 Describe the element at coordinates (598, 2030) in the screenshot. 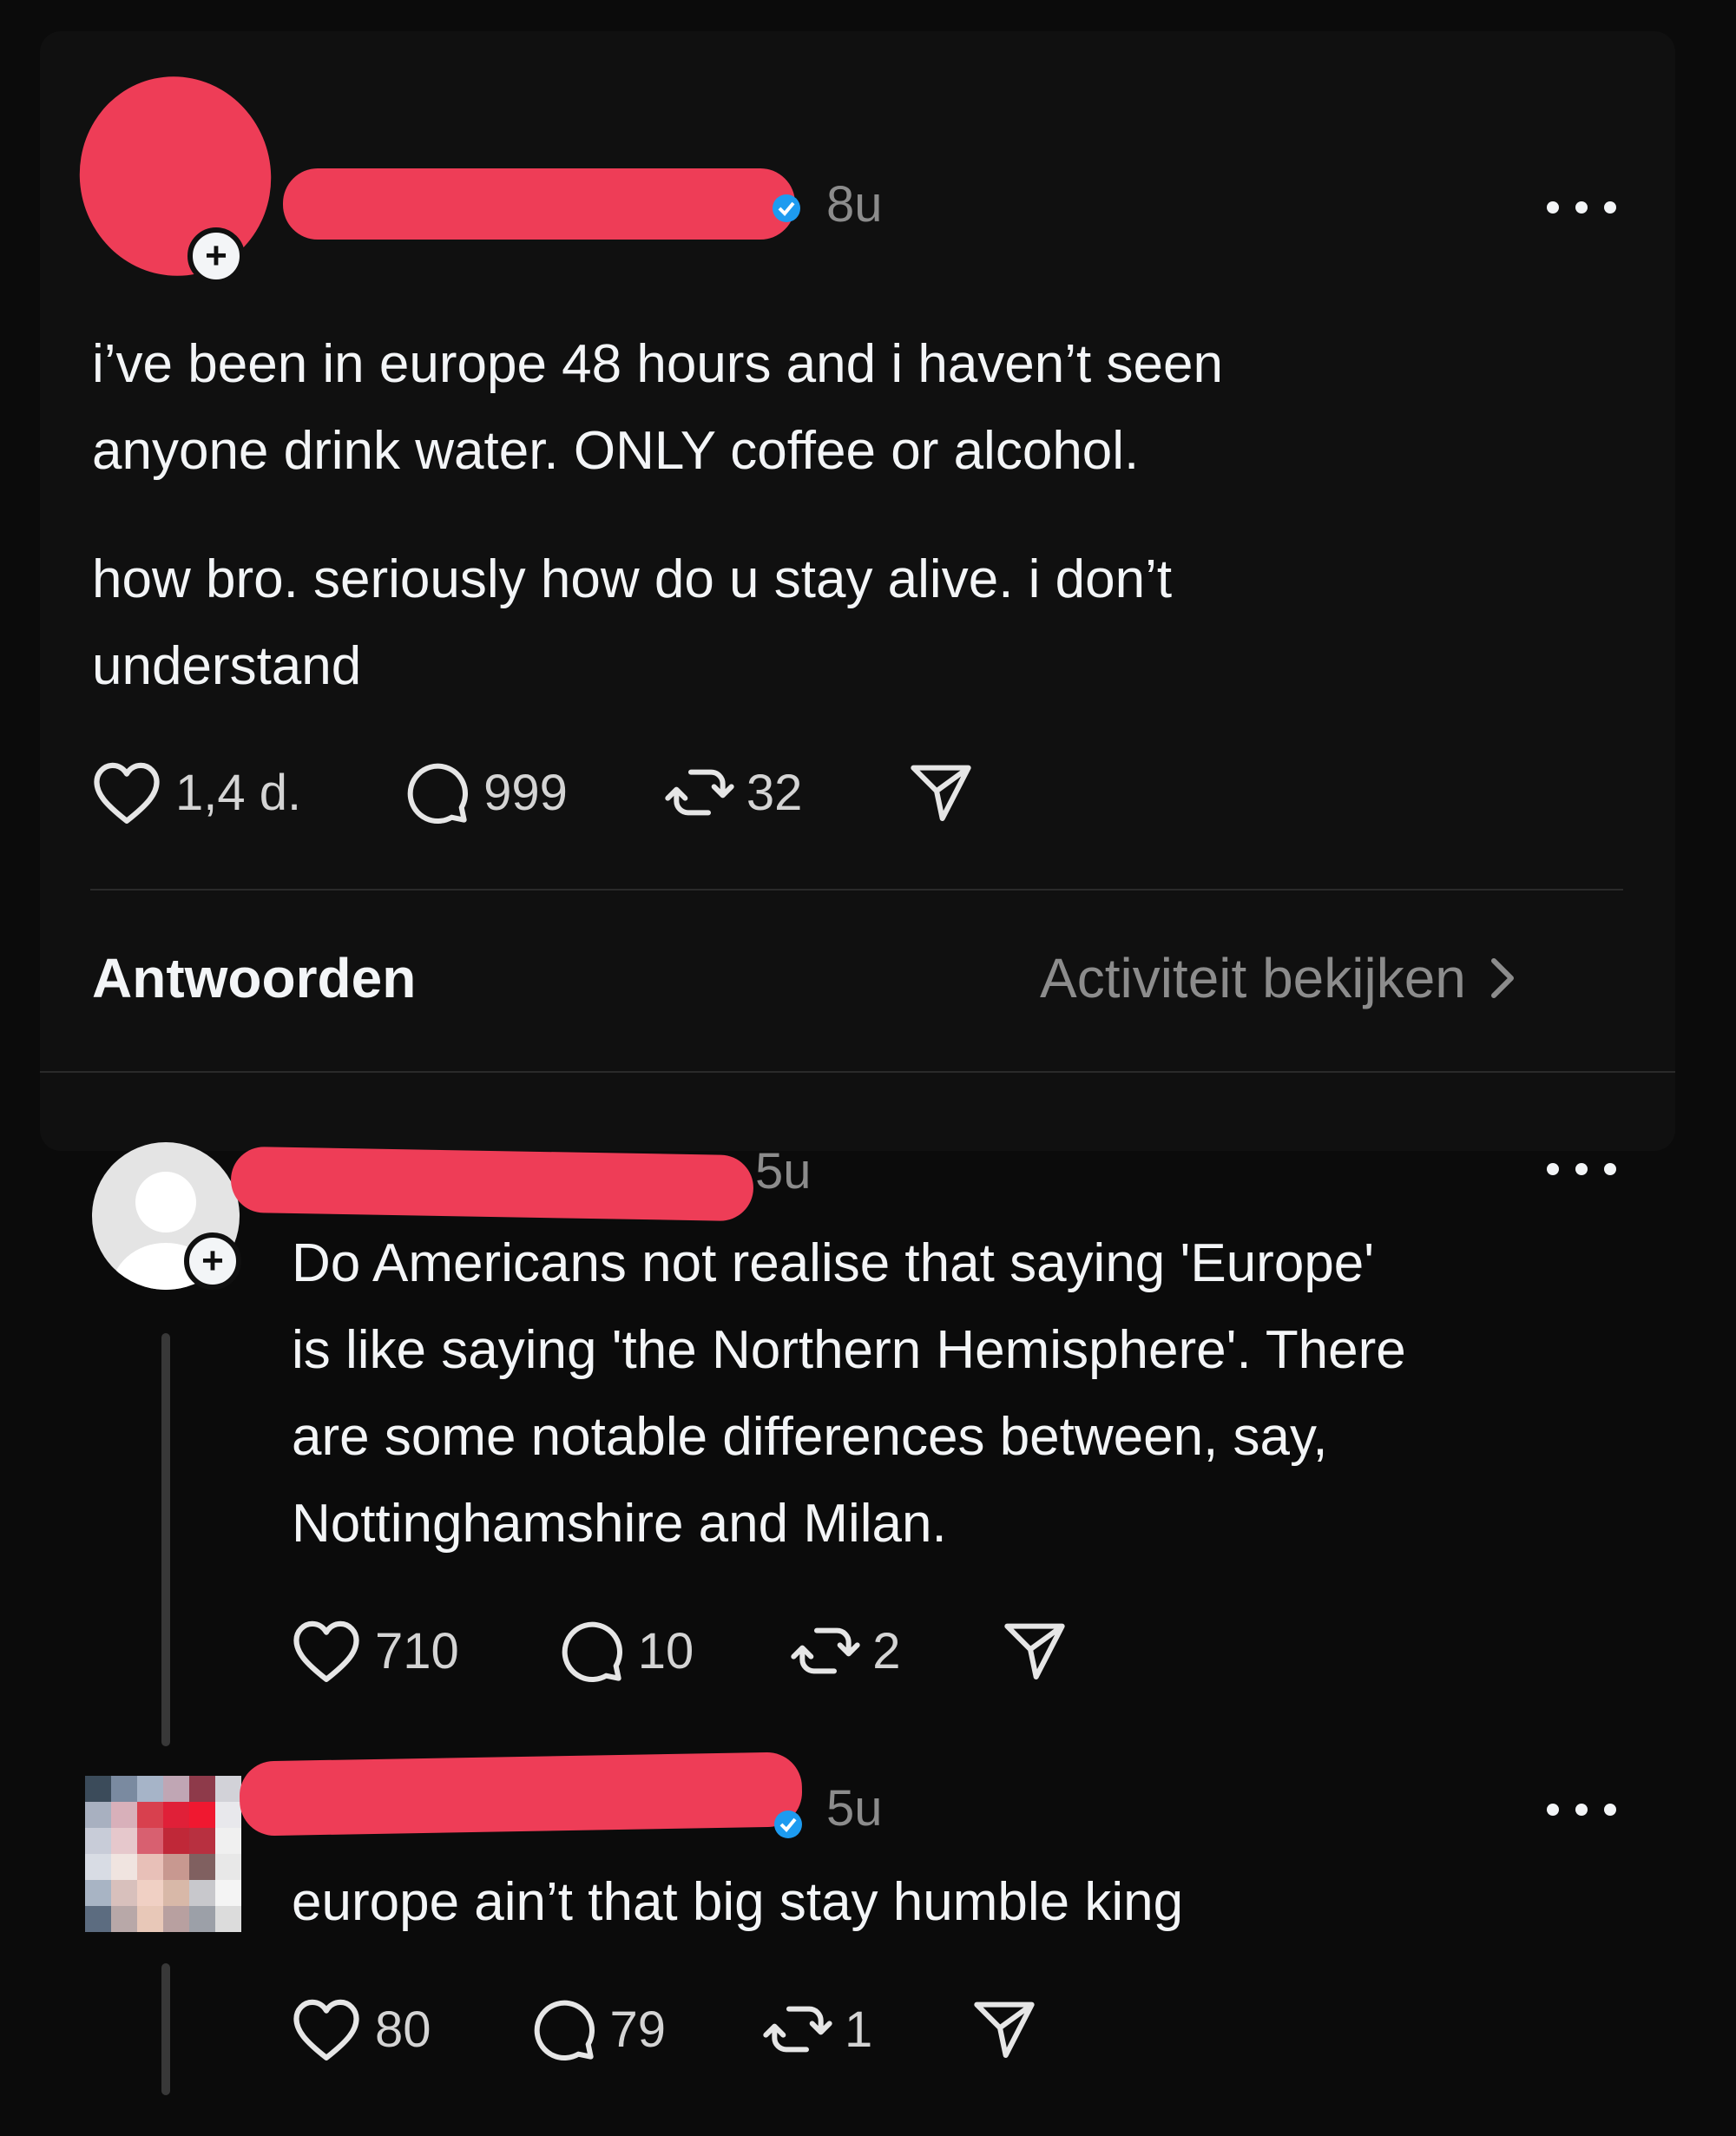

I see `comment-button: 79` at that location.